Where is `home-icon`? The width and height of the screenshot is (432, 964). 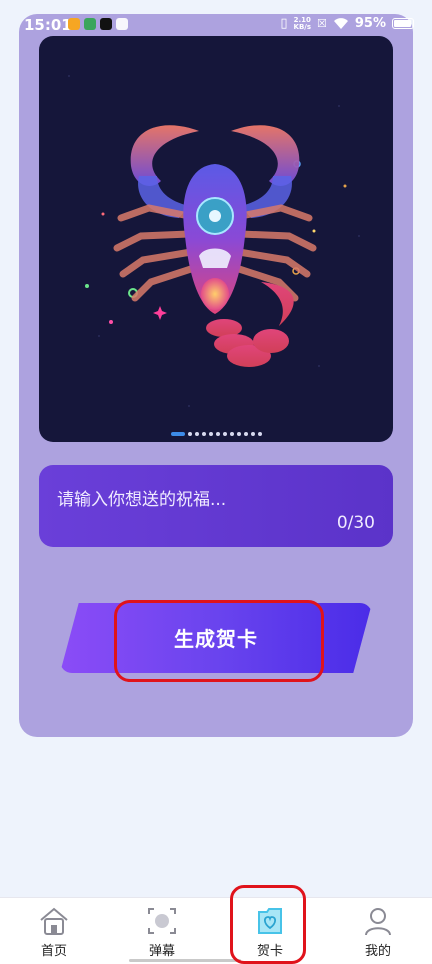
home-icon is located at coordinates (54, 921).